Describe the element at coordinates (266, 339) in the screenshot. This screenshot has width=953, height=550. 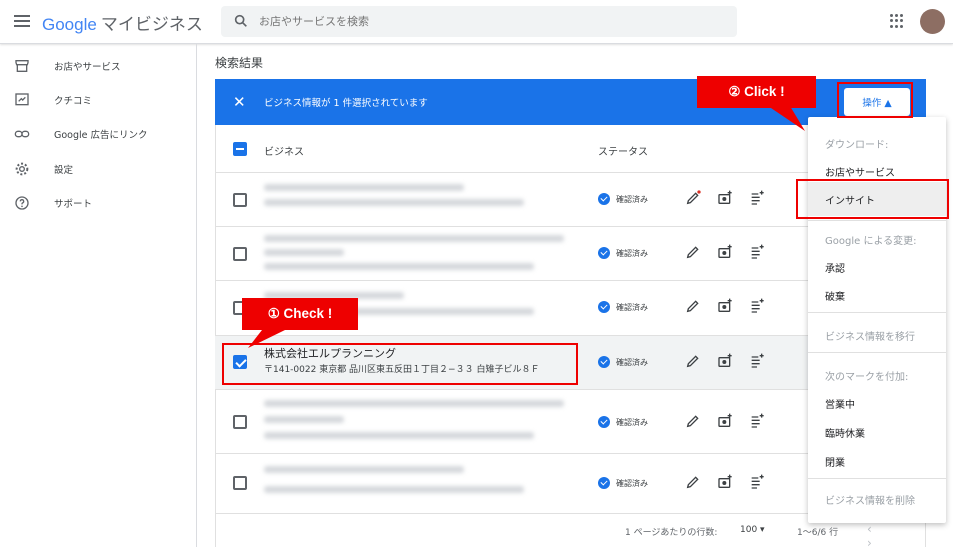
I see `callout-check-pointer` at that location.